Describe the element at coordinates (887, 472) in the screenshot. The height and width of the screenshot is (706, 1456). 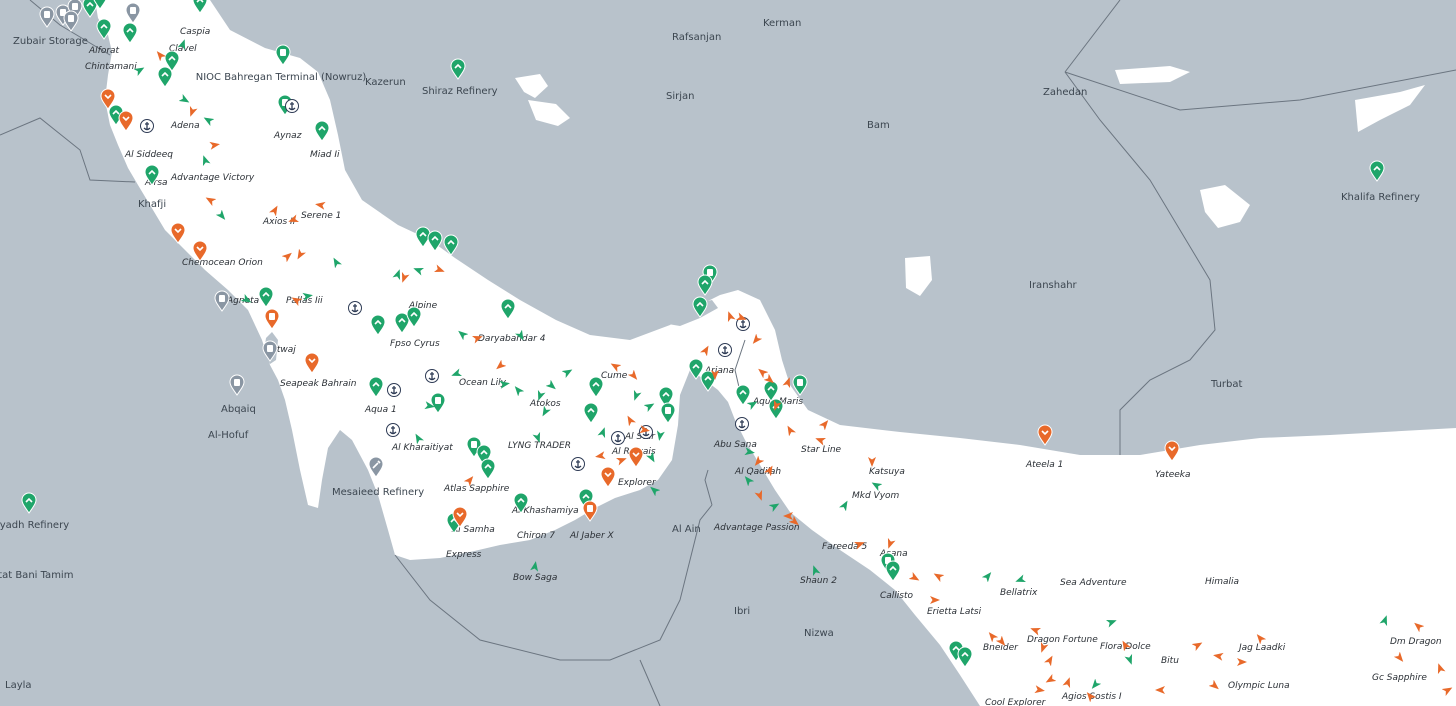
I see `vessel-label-katsuya: Katsuya` at that location.